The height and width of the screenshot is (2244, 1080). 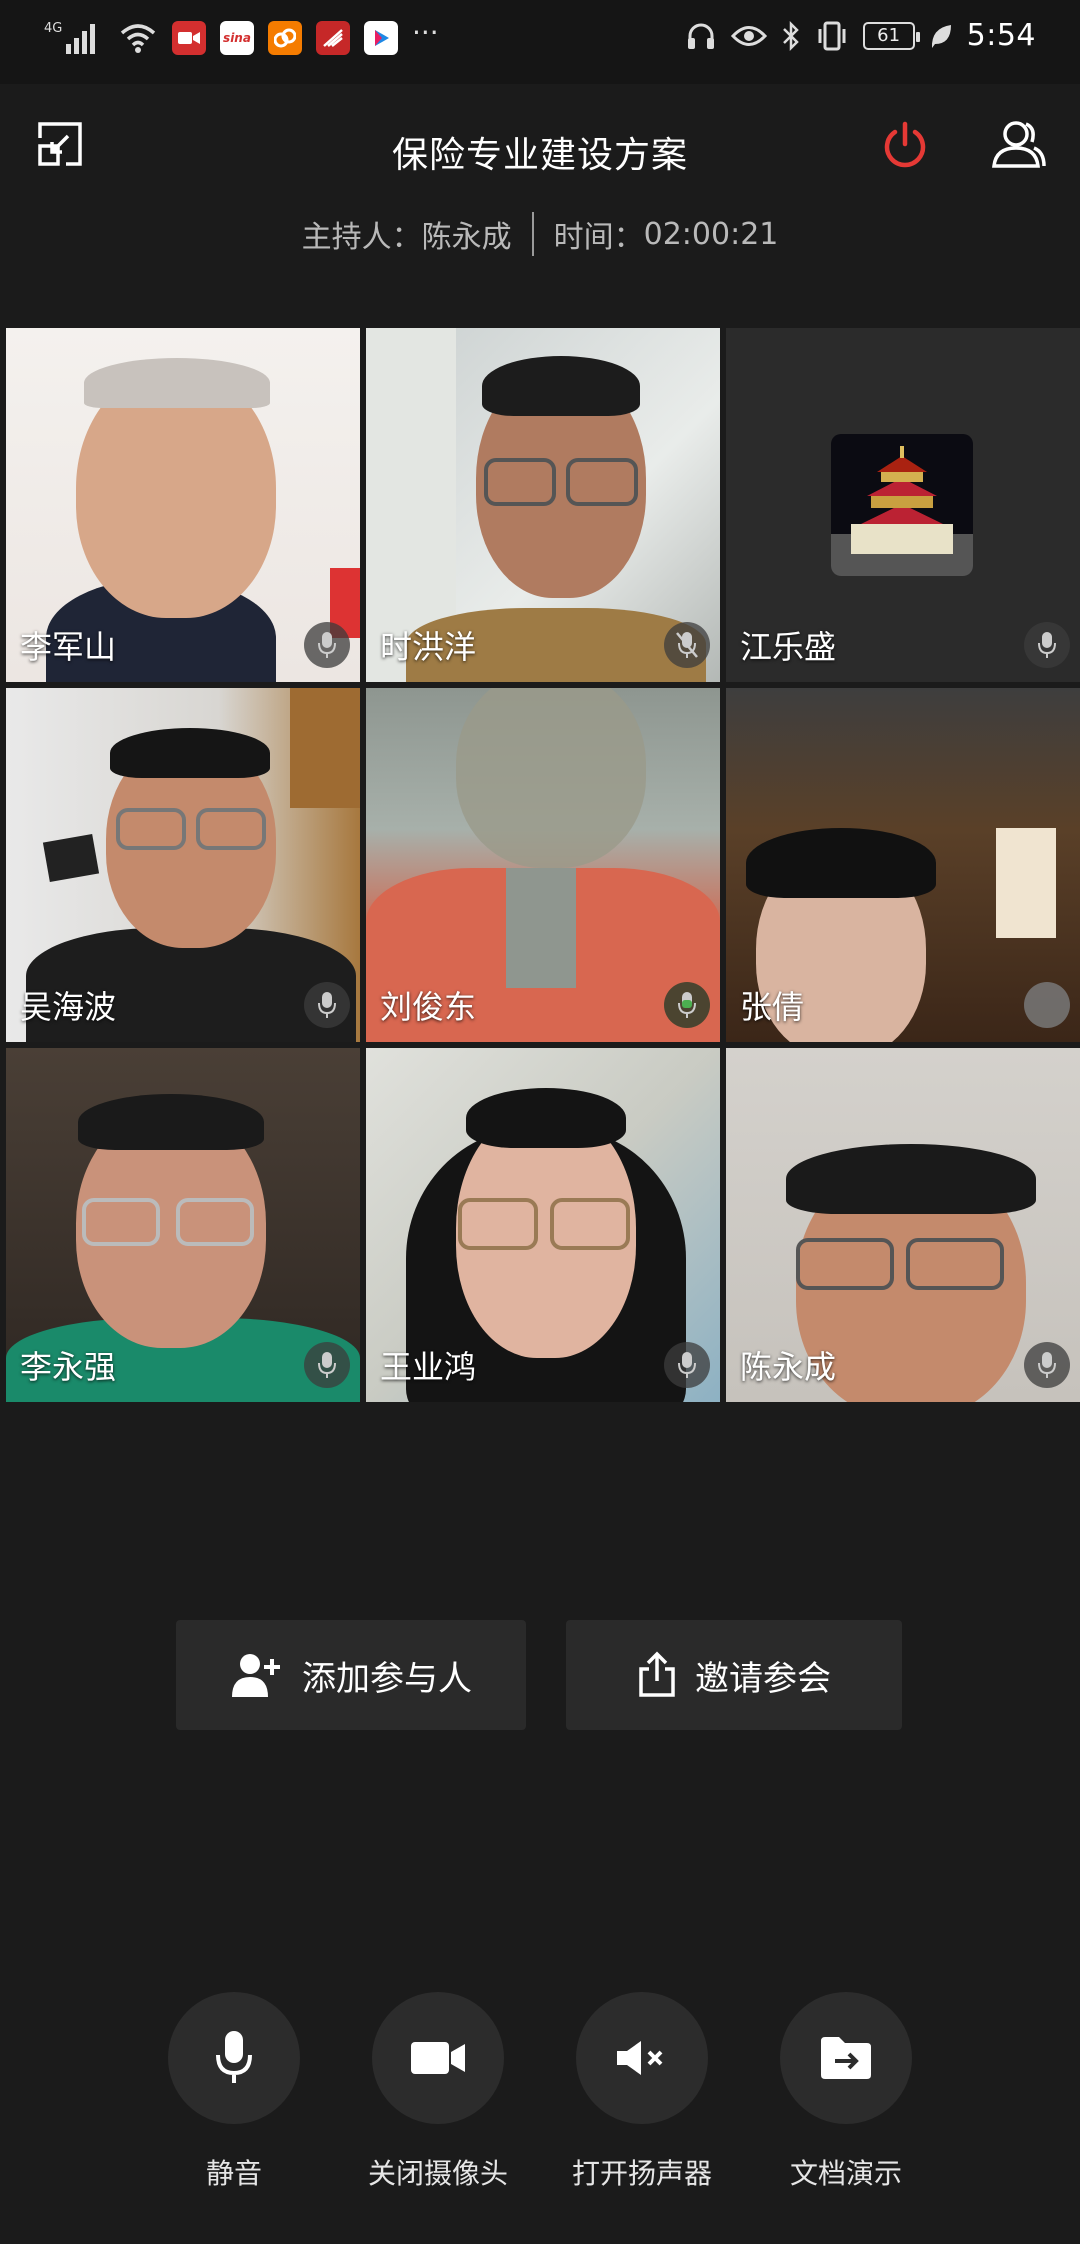 What do you see at coordinates (234, 2058) in the screenshot?
I see `microphone-icon` at bounding box center [234, 2058].